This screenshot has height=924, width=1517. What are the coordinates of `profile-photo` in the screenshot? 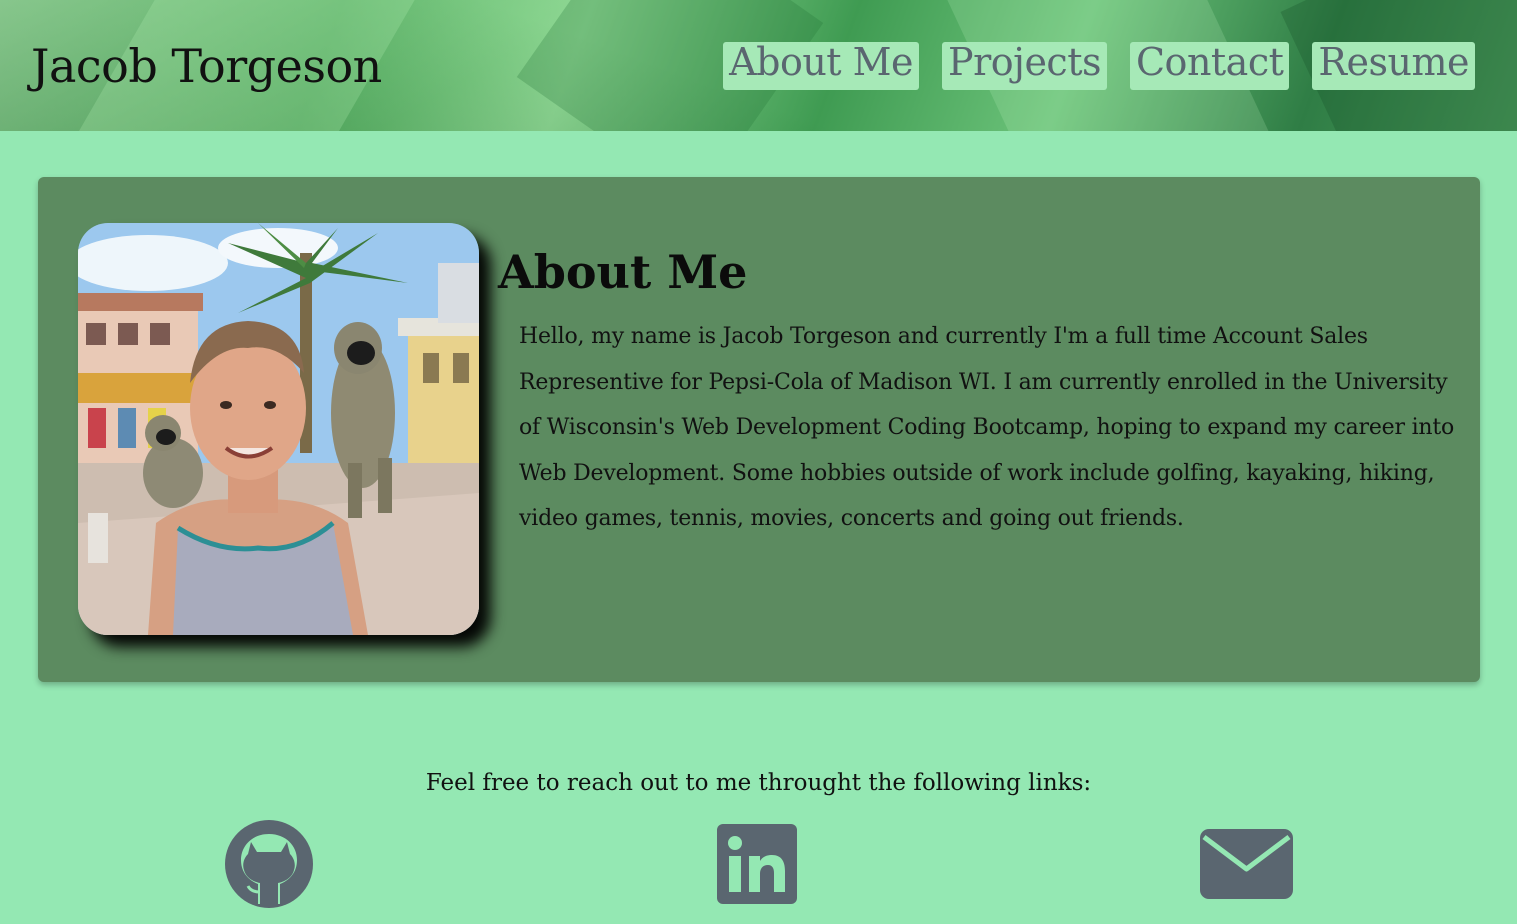 It's located at (278, 429).